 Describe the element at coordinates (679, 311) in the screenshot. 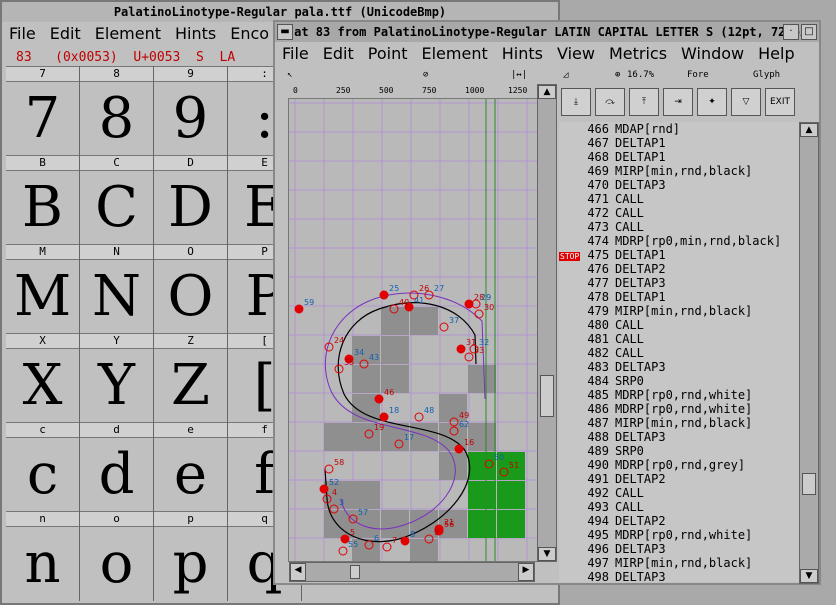

I see `instruction-row: 479 MIRP[min,rnd,black]` at that location.